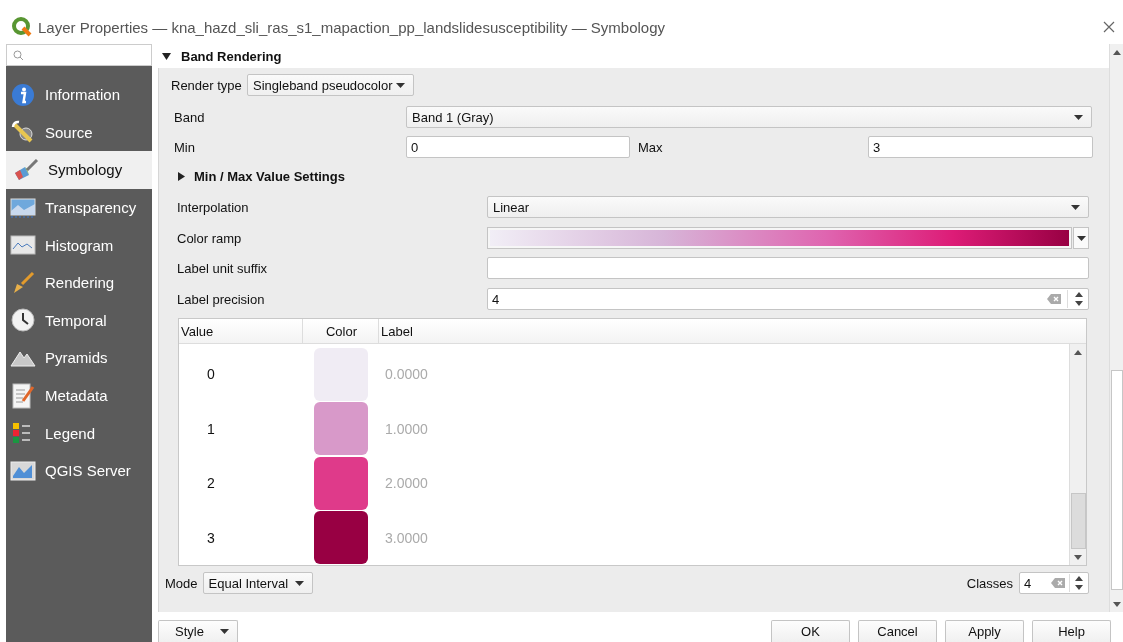 The width and height of the screenshot is (1123, 642). I want to click on section-header: Min / Max Value Settings, so click(269, 176).